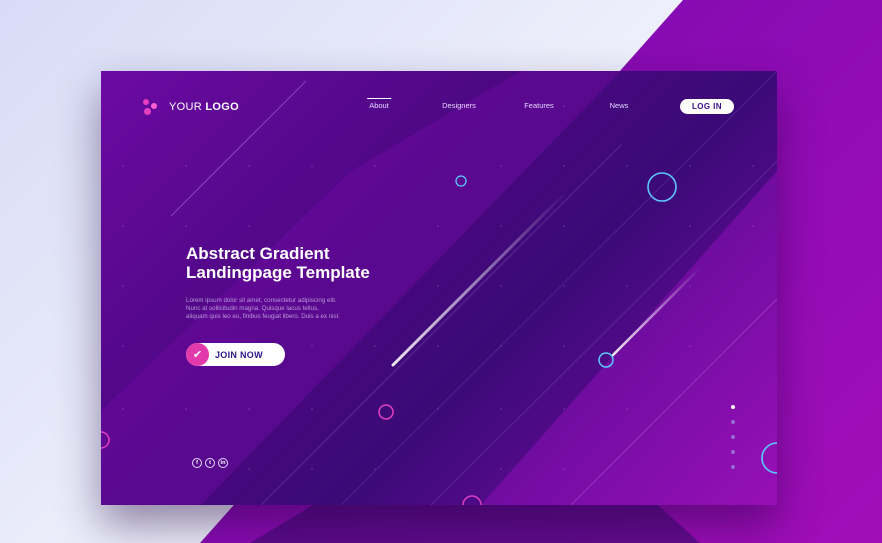 The height and width of the screenshot is (543, 882). I want to click on nav-news: News, so click(619, 105).